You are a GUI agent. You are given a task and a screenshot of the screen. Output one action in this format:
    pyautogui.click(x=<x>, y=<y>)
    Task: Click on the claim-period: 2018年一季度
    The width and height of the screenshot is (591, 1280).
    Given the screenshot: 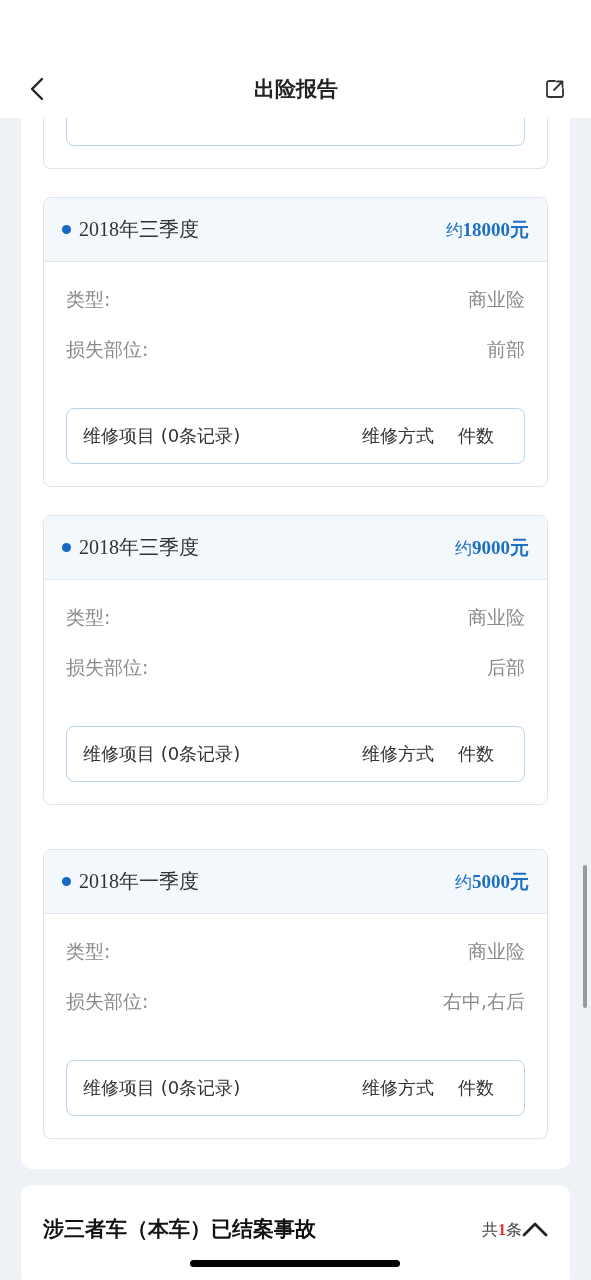 What is the action you would take?
    pyautogui.click(x=139, y=881)
    